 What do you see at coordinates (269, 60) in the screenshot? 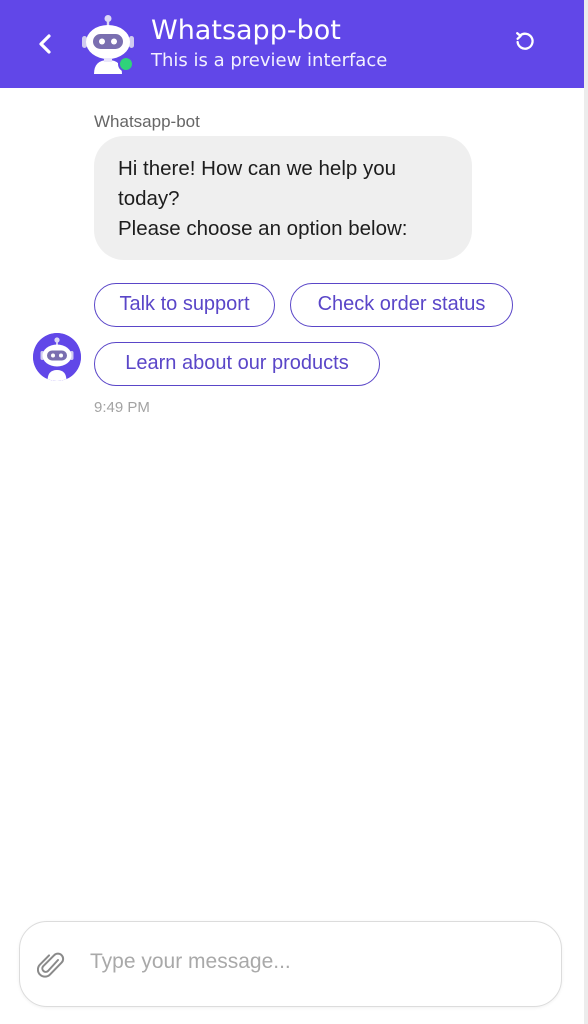
I see `chat-subtitle: This is a preview interface` at bounding box center [269, 60].